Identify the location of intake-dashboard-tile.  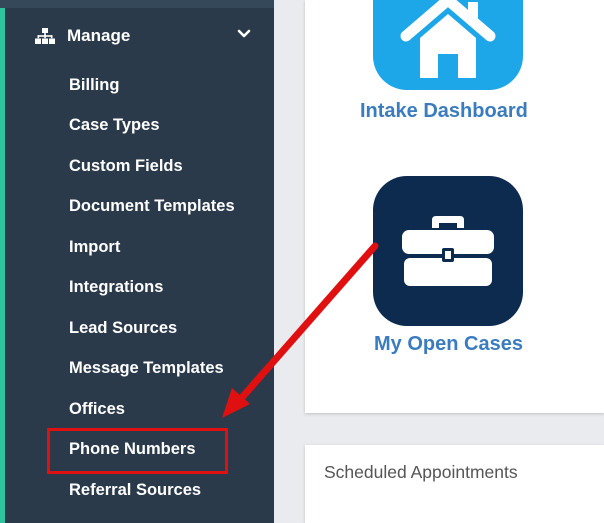
(448, 45).